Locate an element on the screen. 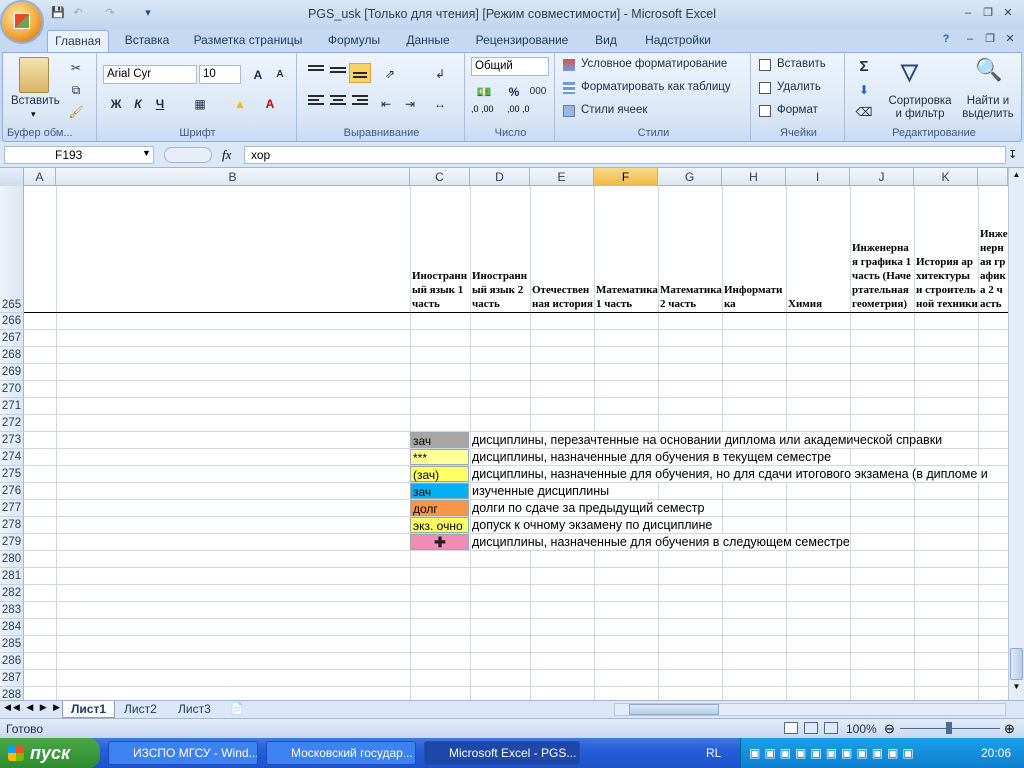 Image resolution: width=1024 pixels, height=768 pixels. decrease-decimal-button: ,00 ,0 is located at coordinates (525, 109).